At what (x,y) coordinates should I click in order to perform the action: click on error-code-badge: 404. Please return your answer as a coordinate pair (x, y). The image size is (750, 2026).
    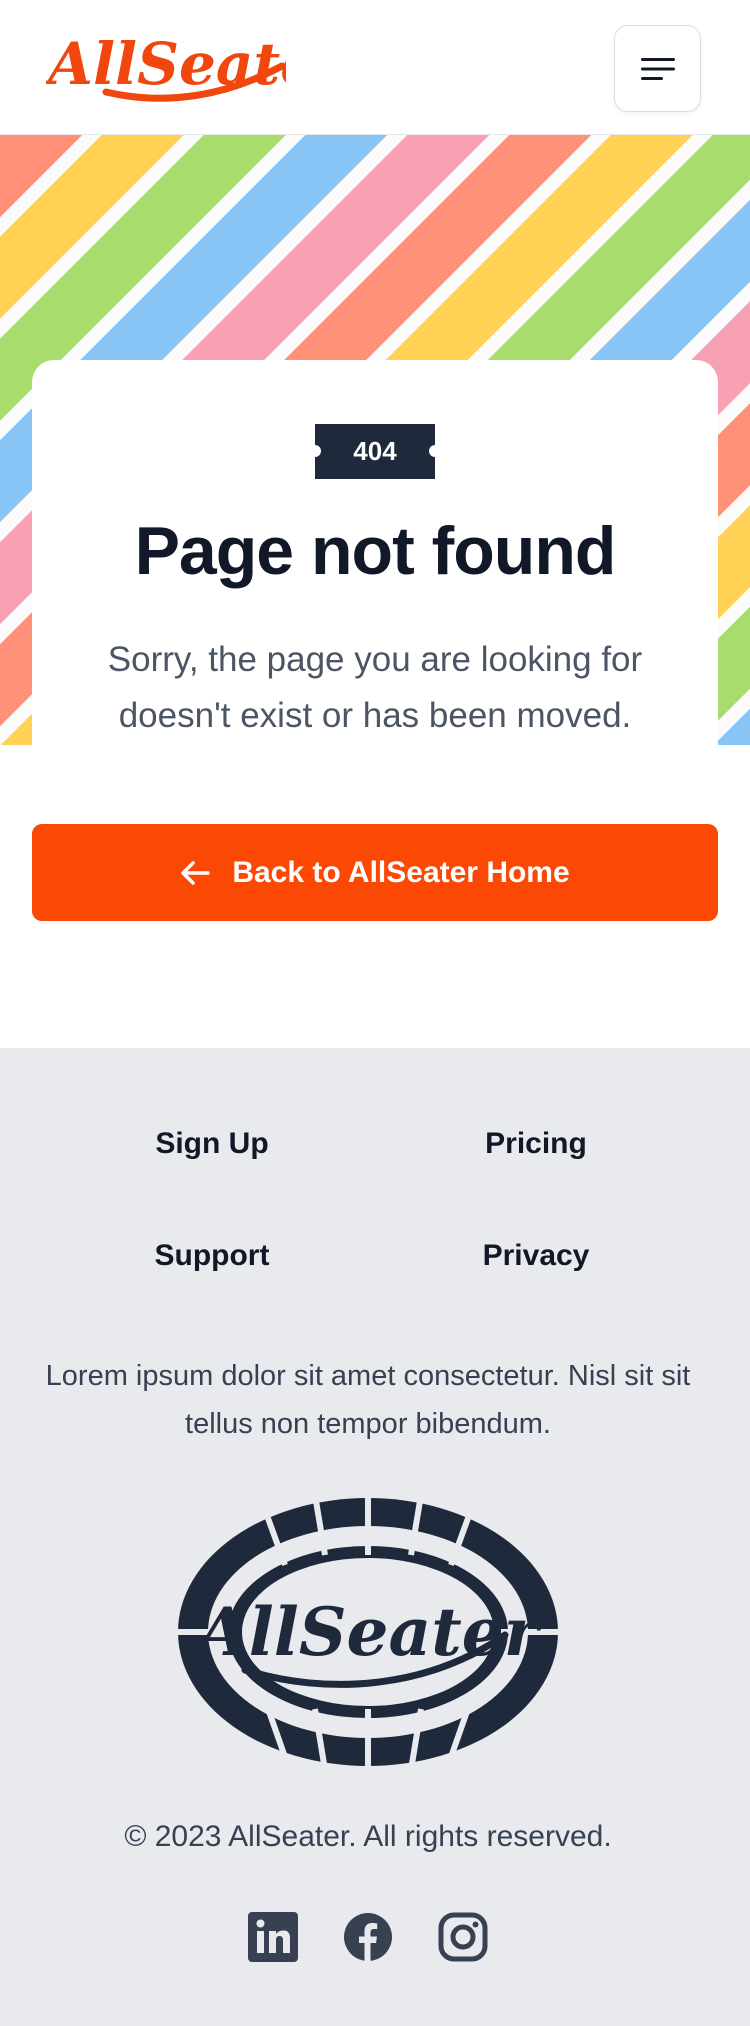
    Looking at the image, I should click on (375, 451).